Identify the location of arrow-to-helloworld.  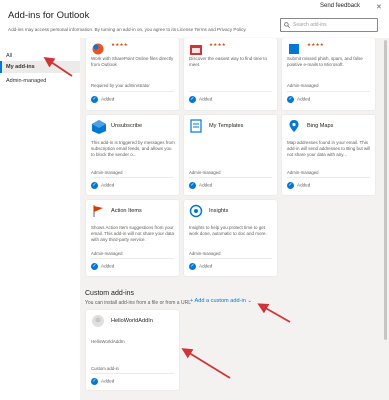
(206, 363).